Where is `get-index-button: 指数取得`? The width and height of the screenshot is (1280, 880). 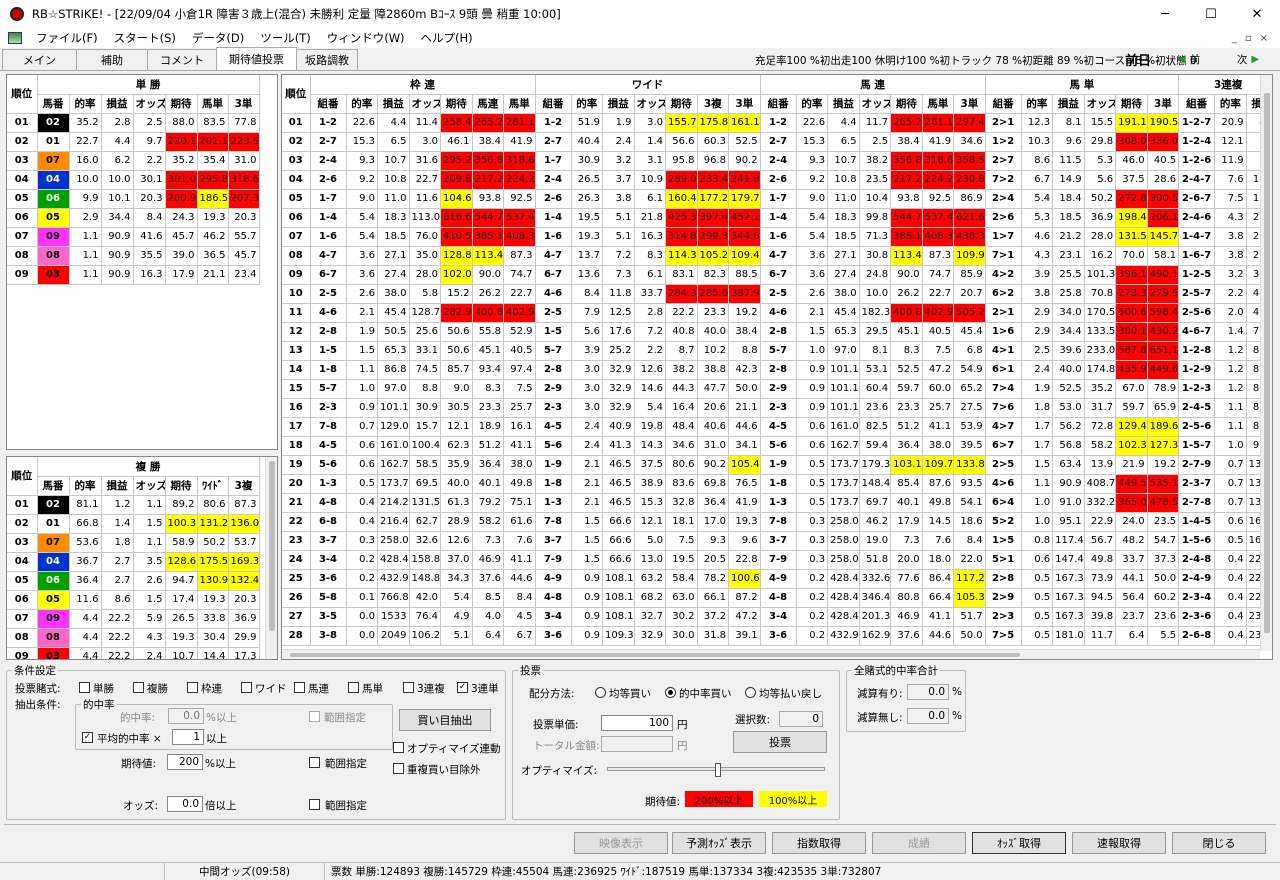 get-index-button: 指数取得 is located at coordinates (819, 843).